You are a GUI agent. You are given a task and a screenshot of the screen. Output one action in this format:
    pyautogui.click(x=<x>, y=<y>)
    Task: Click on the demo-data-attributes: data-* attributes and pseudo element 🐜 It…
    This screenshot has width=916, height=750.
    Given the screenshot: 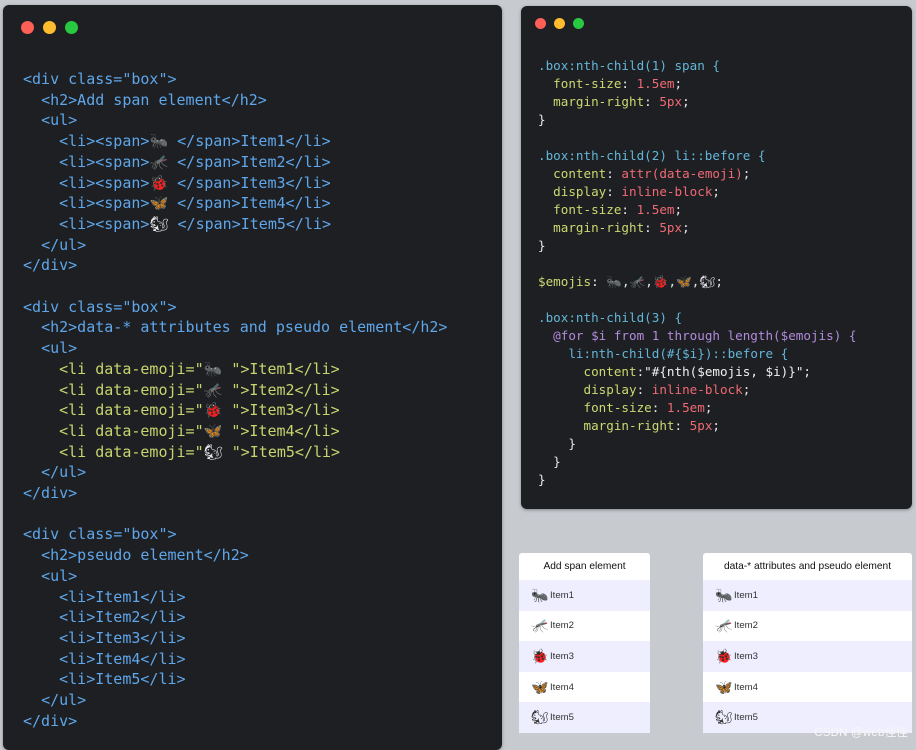 What is the action you would take?
    pyautogui.click(x=807, y=643)
    